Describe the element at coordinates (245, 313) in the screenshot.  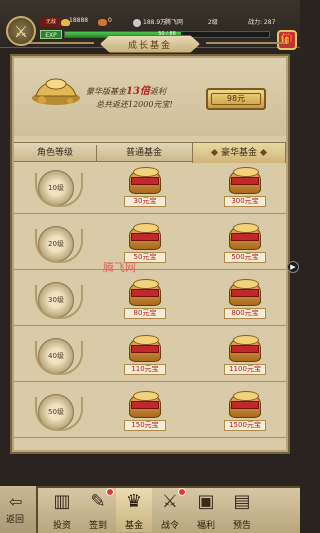
I see `luxury-reward-amount: 800元宝` at that location.